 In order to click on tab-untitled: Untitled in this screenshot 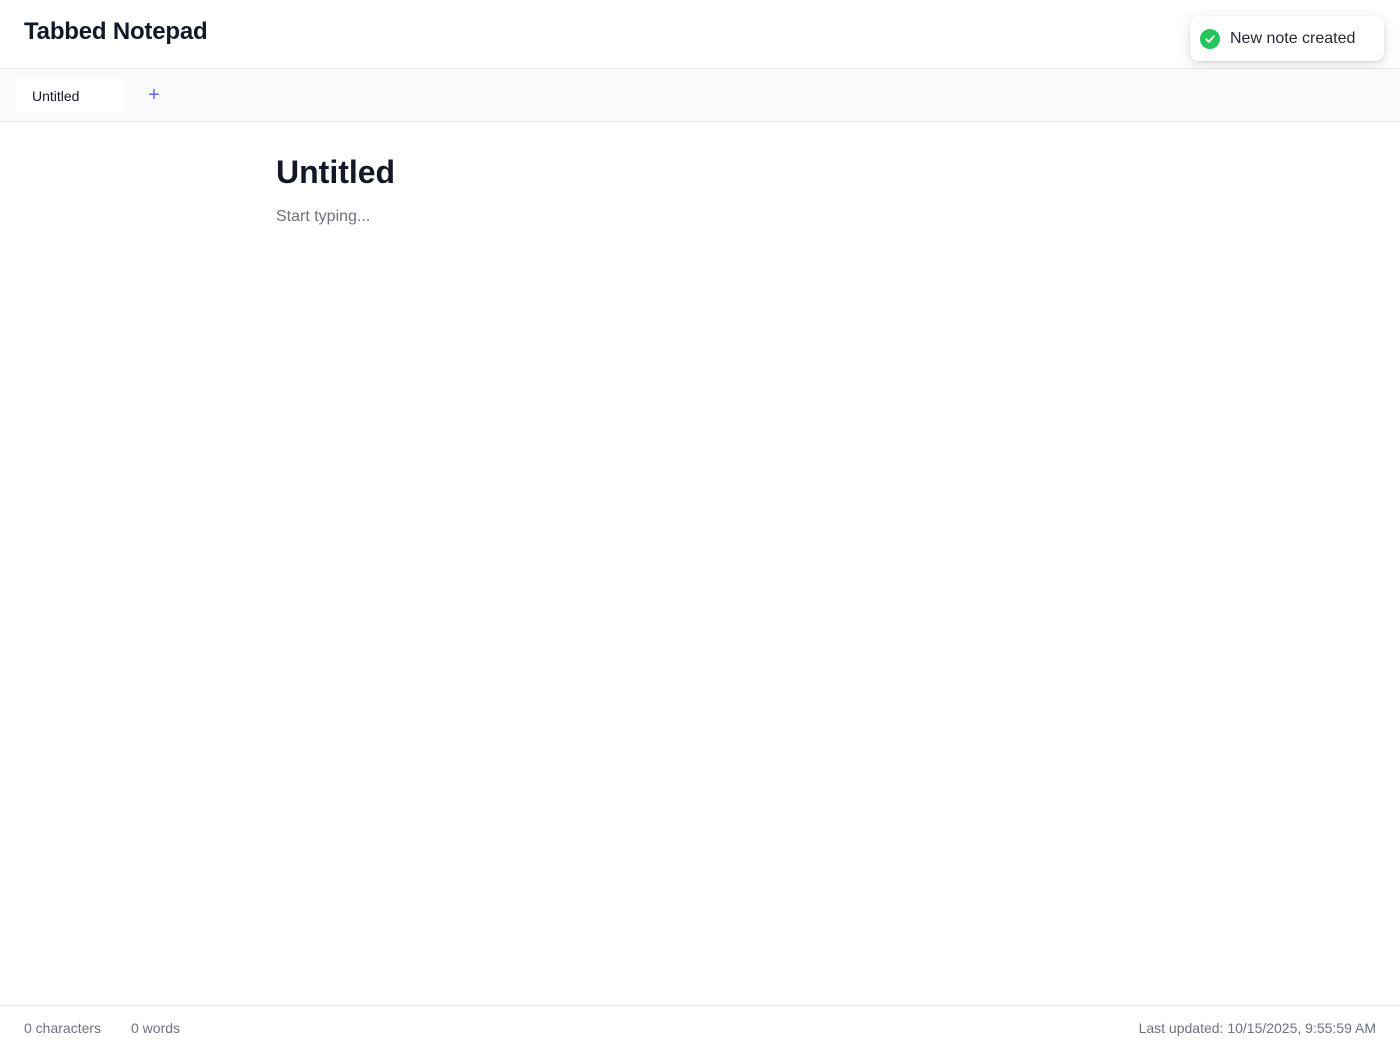, I will do `click(70, 95)`.